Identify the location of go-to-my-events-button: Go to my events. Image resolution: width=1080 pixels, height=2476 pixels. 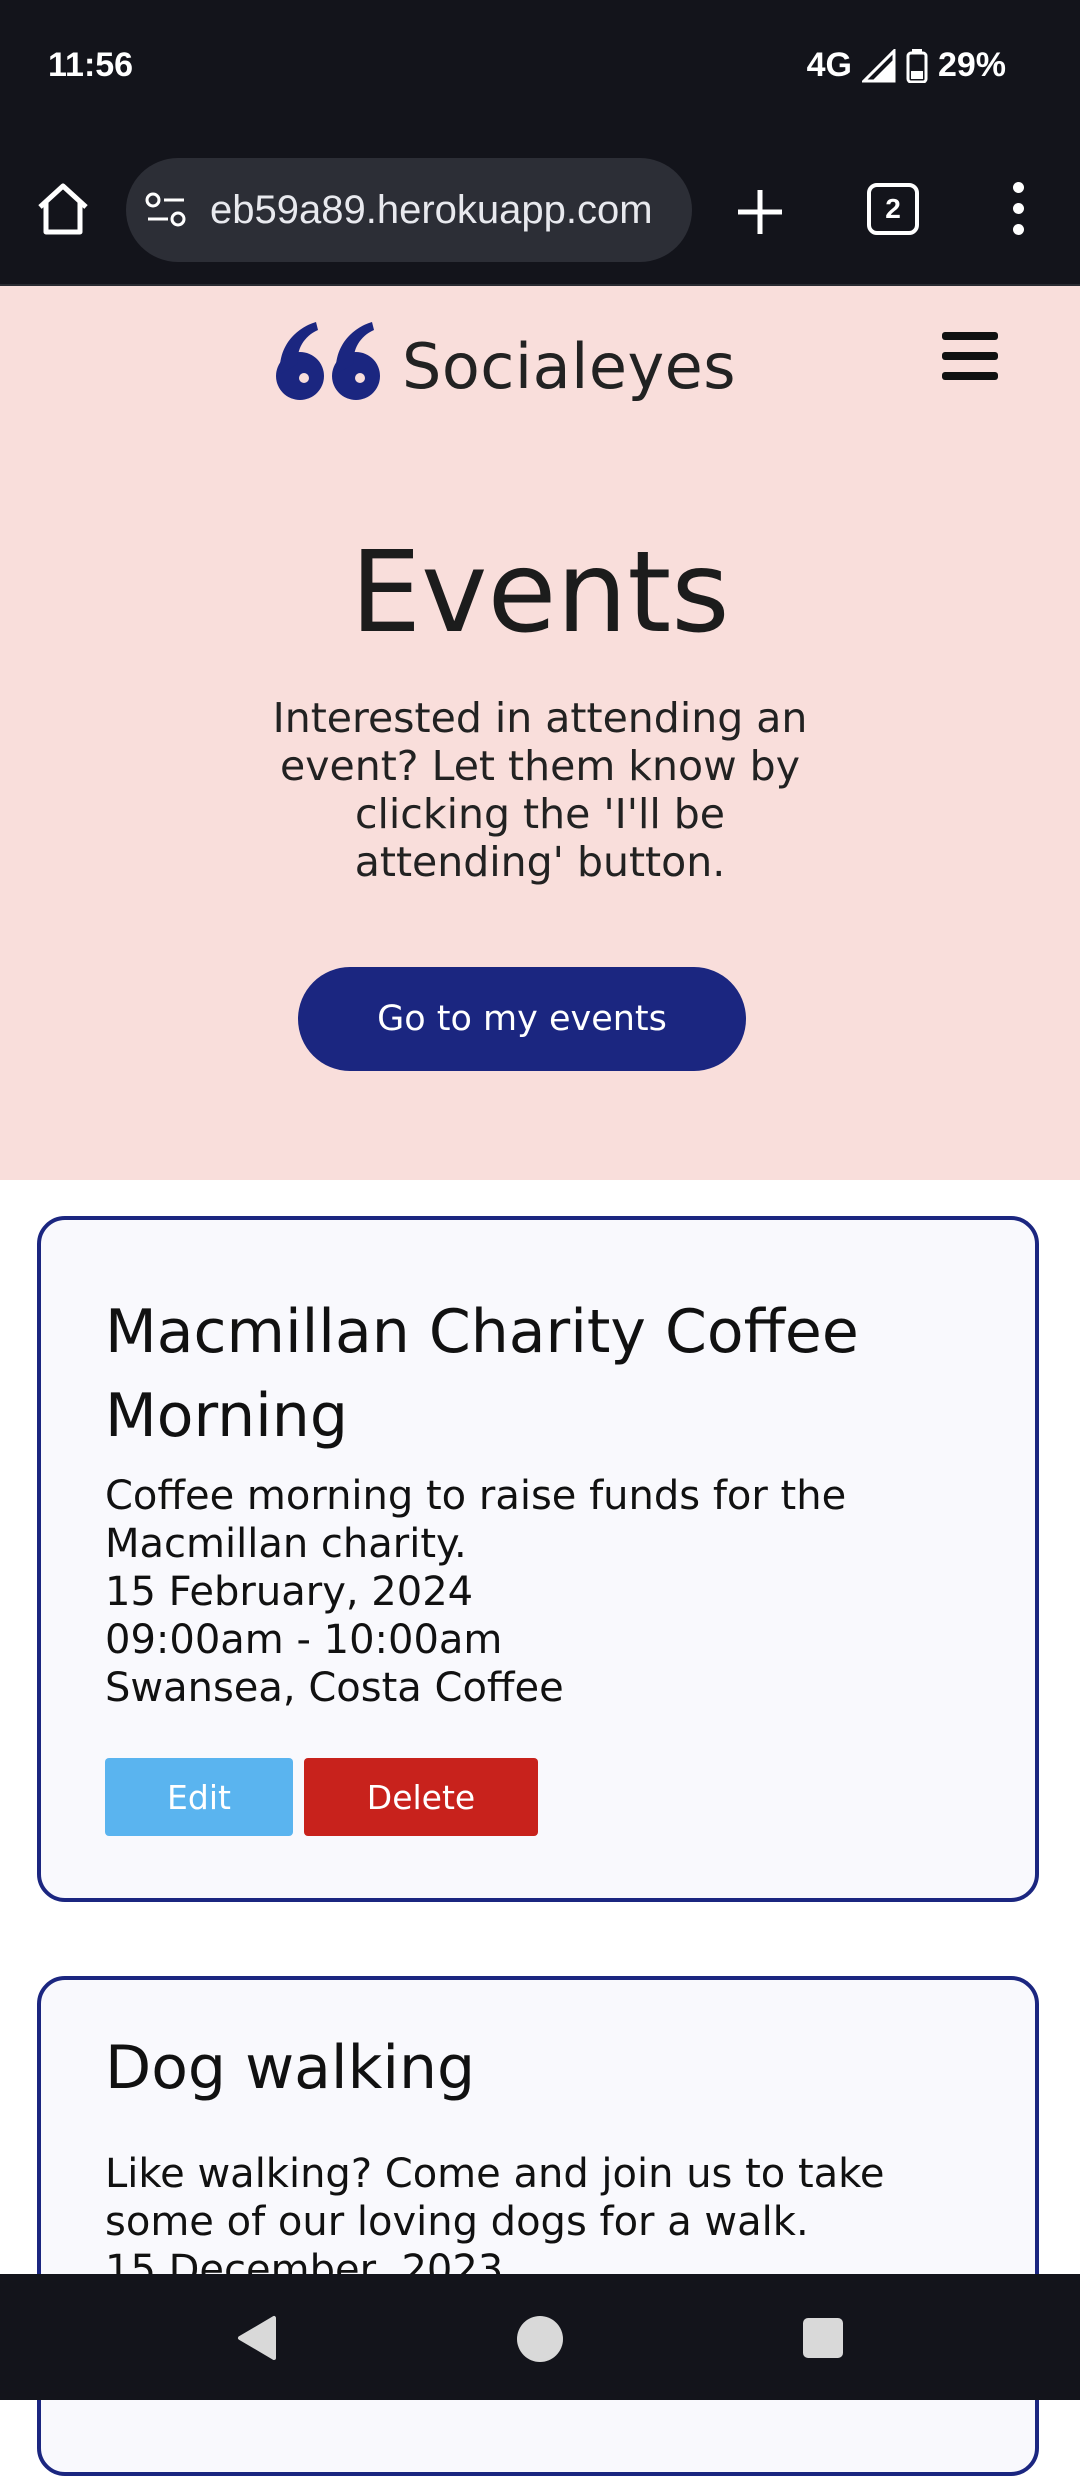
(522, 1019).